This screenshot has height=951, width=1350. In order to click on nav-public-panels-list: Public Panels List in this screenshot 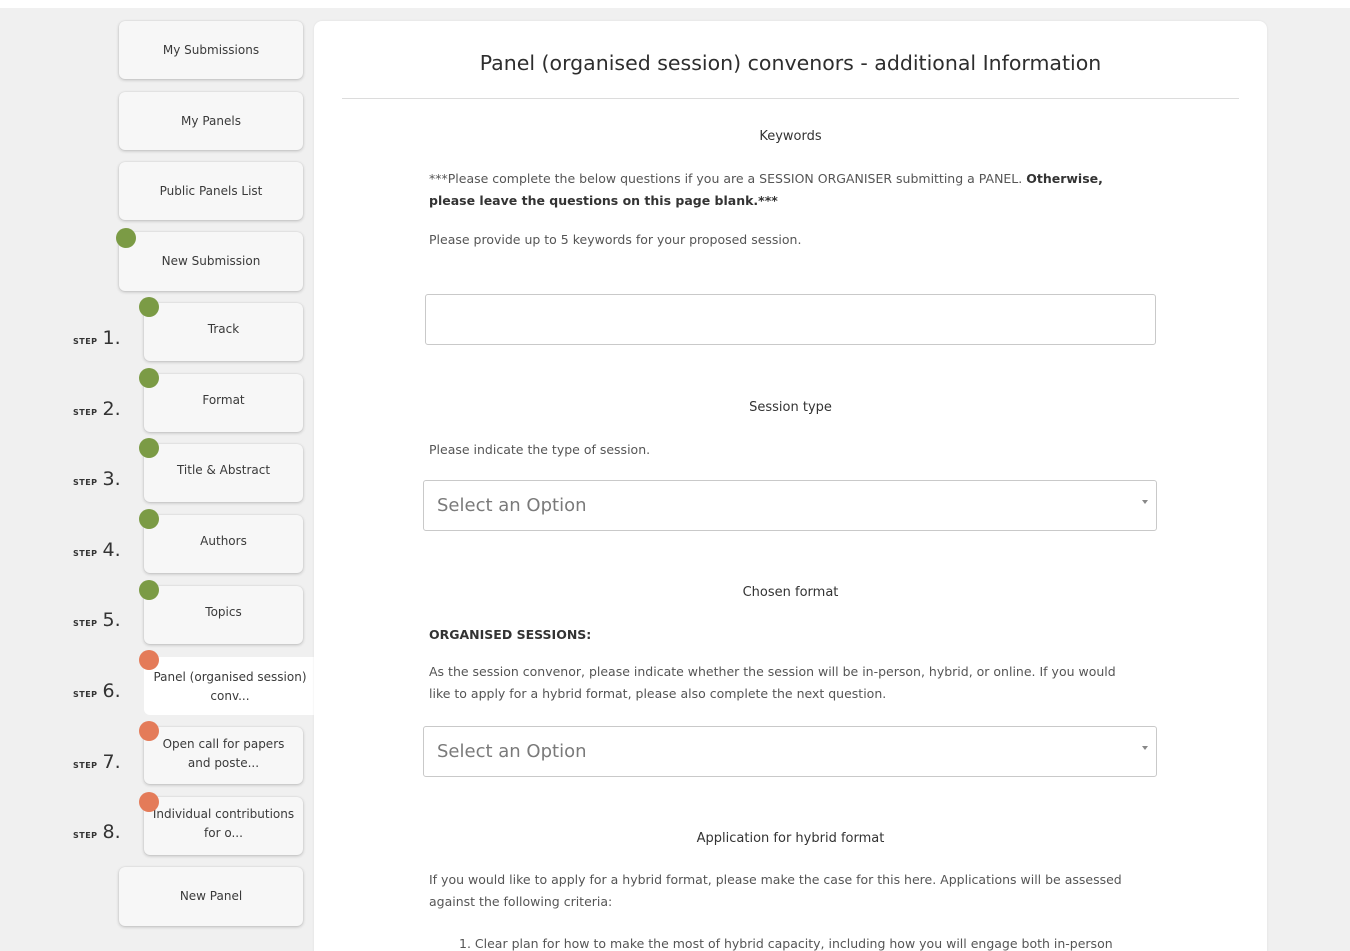, I will do `click(211, 191)`.